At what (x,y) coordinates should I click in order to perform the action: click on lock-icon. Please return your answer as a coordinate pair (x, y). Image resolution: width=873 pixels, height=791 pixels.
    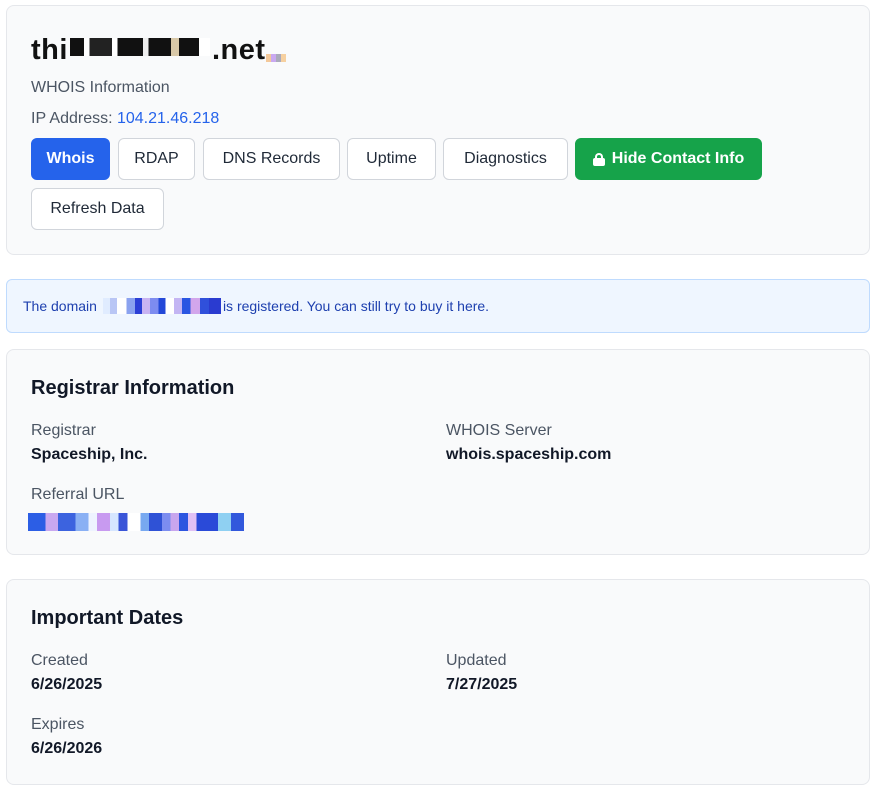
    Looking at the image, I should click on (598, 159).